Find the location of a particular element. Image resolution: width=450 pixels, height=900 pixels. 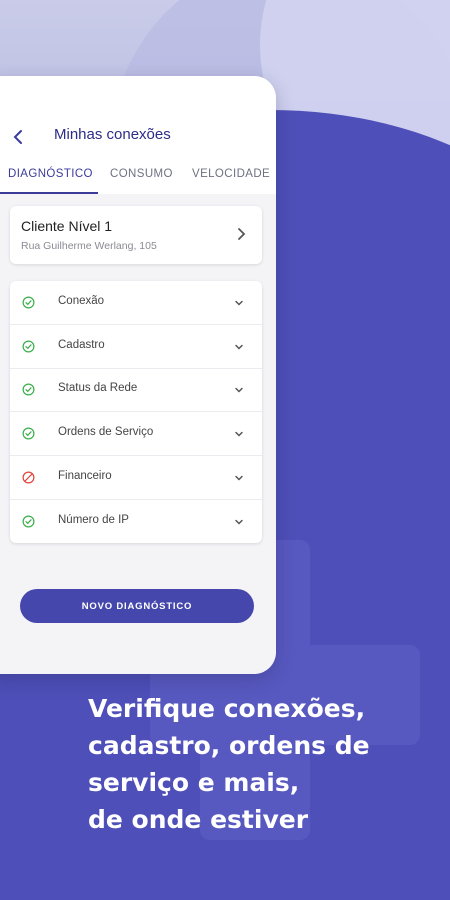

diagnostic-item-numero-ip: Número de IP is located at coordinates (136, 521).